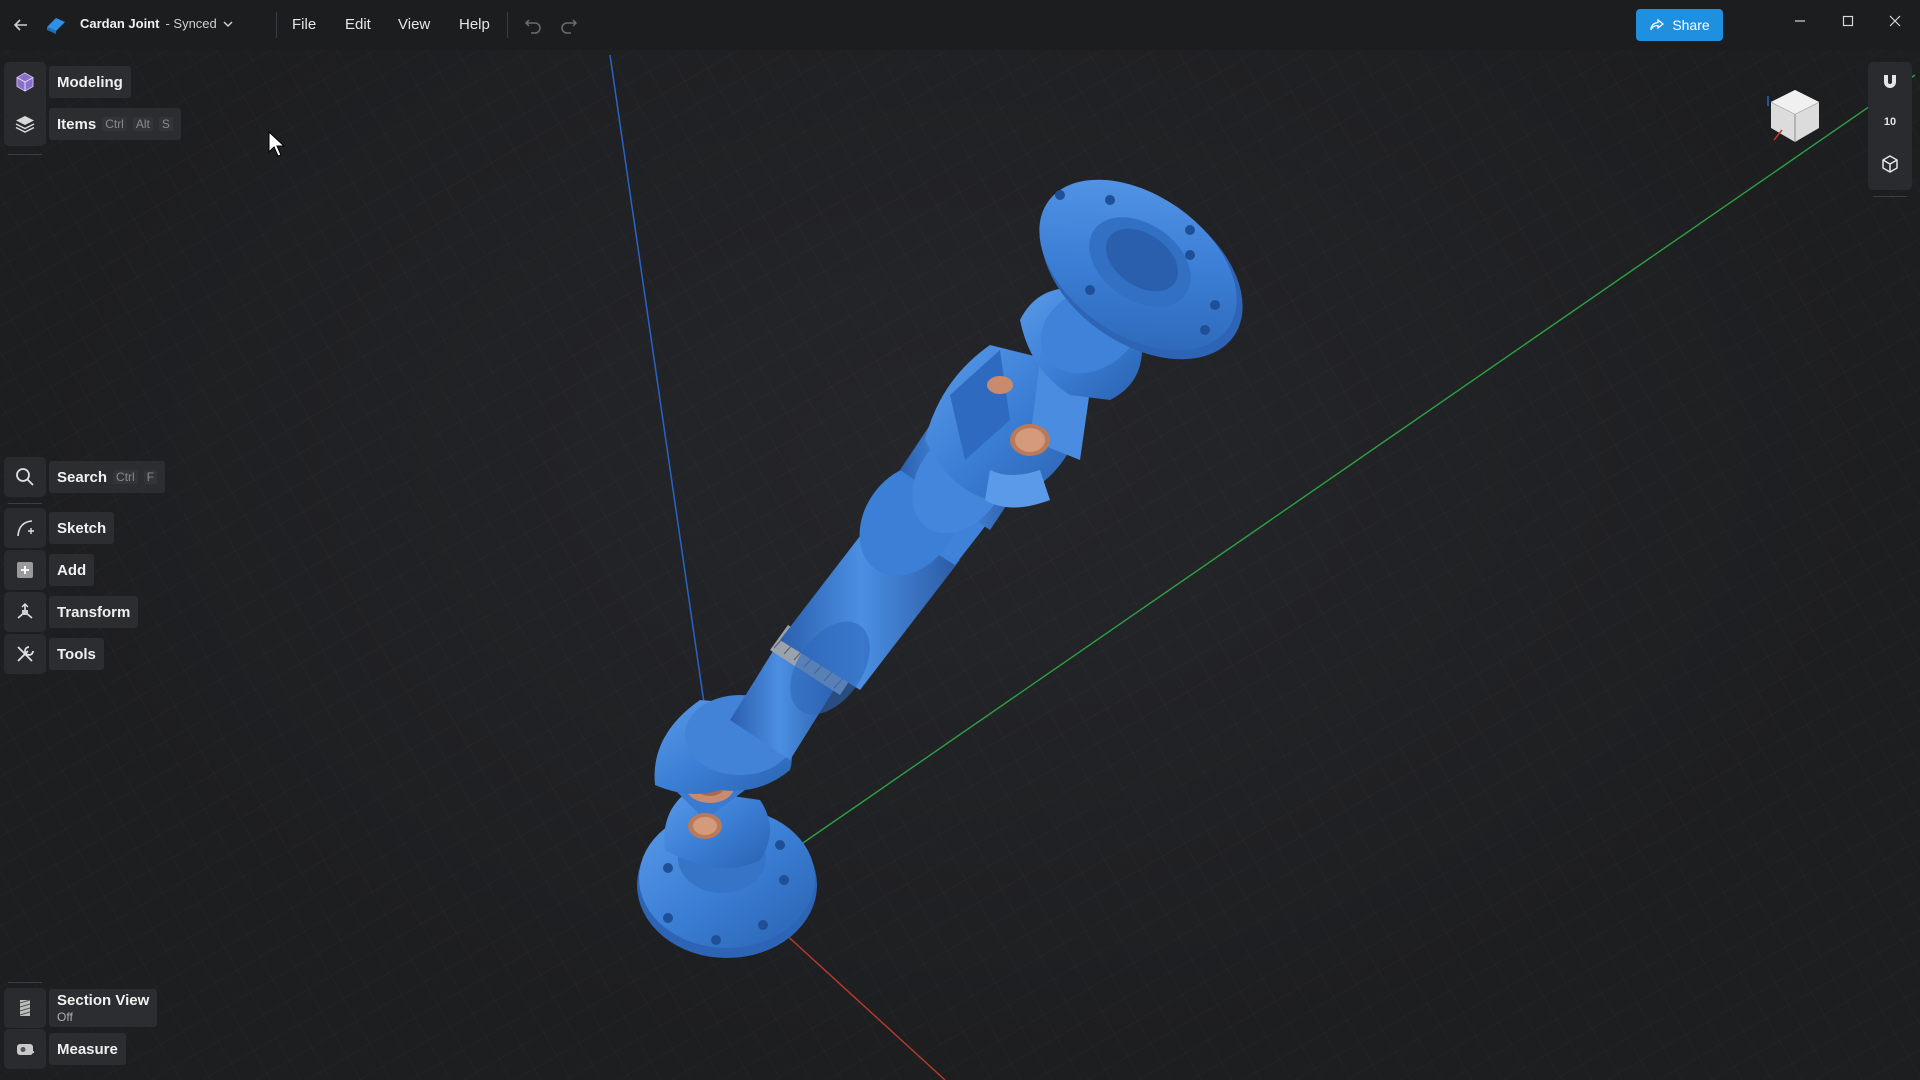 The width and height of the screenshot is (1920, 1080). Describe the element at coordinates (657, 382) in the screenshot. I see `z-axis-line` at that location.